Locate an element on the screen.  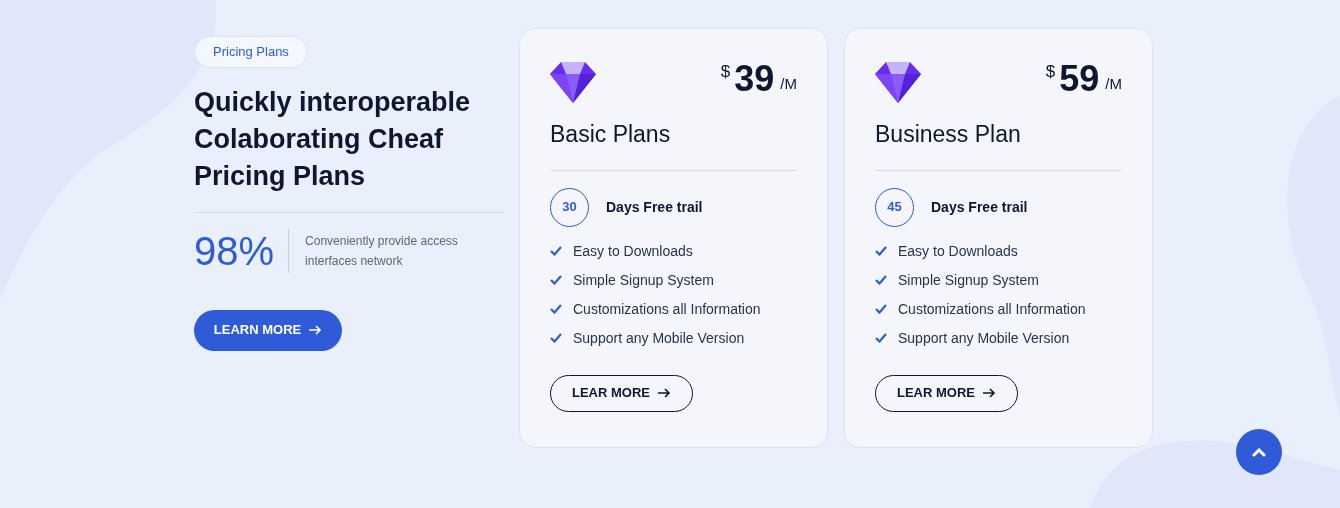
scroll-to-top-button is located at coordinates (1259, 452).